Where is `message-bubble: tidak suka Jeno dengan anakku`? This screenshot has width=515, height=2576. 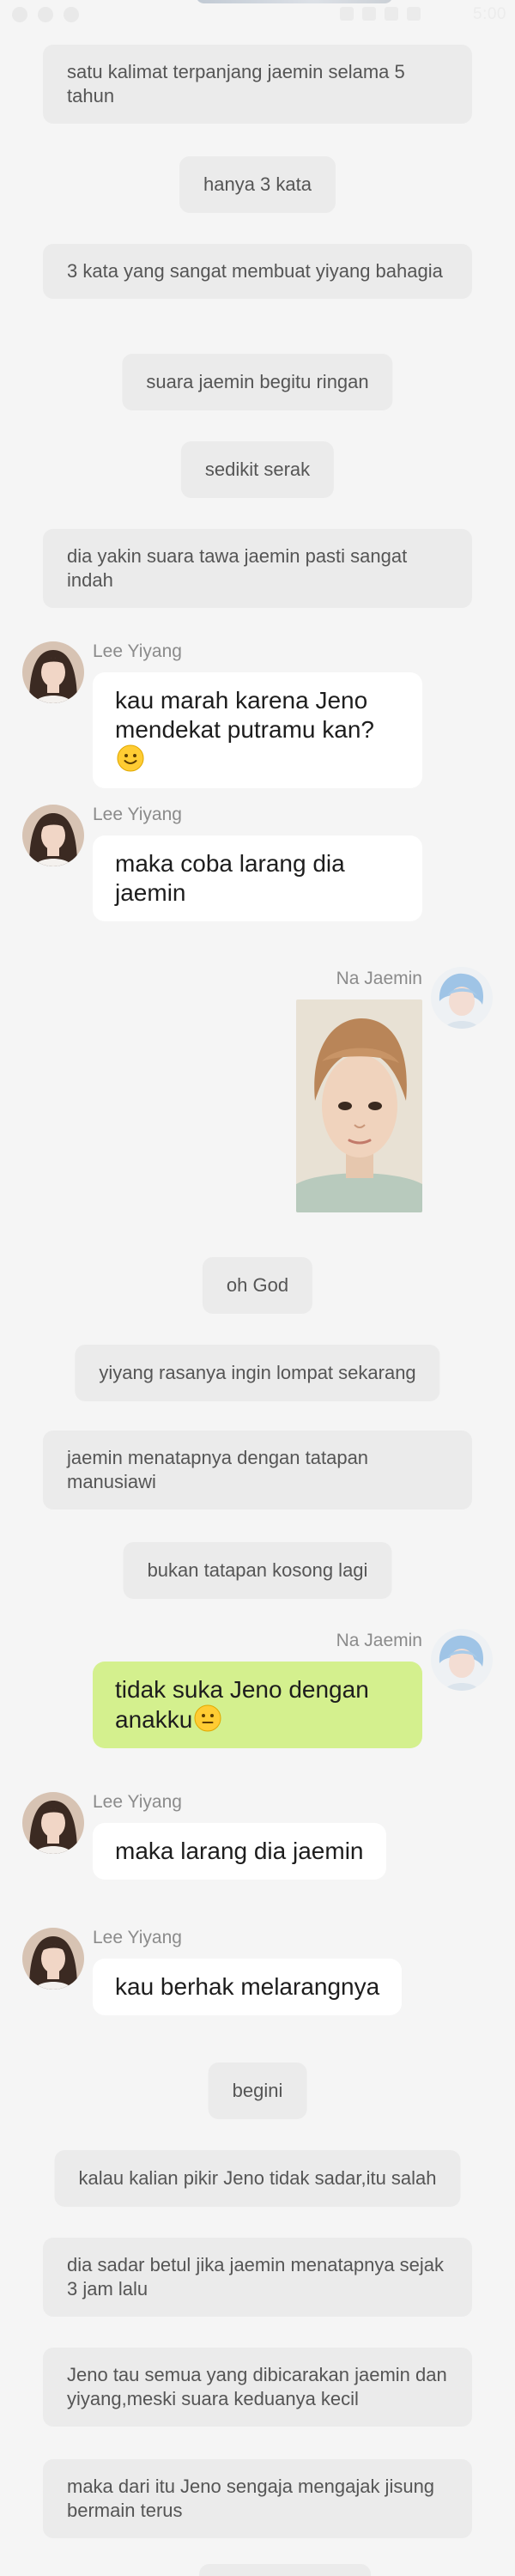 message-bubble: tidak suka Jeno dengan anakku is located at coordinates (257, 1705).